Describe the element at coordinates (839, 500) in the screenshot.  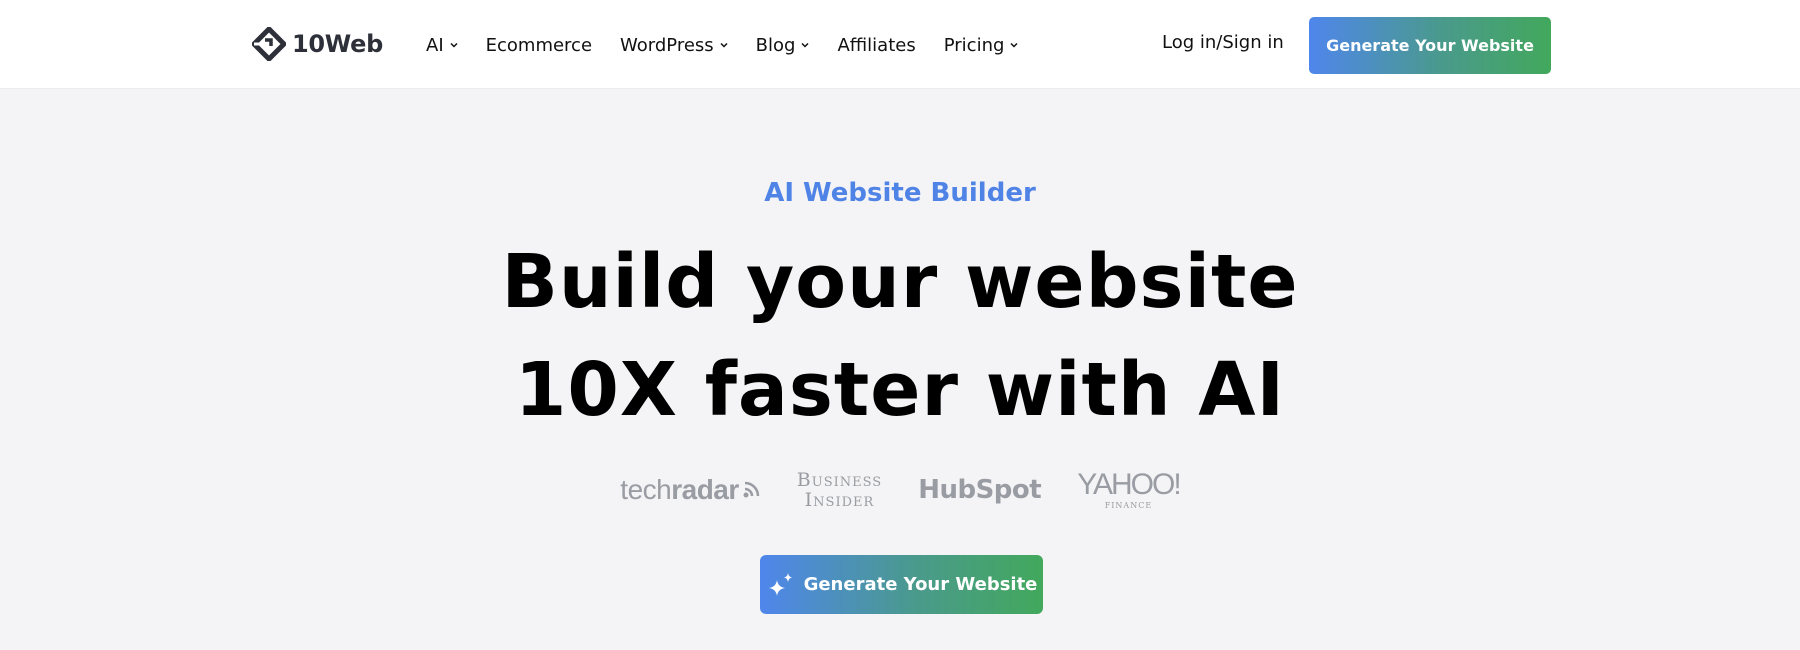
I see `bi-line-2: Insider` at that location.